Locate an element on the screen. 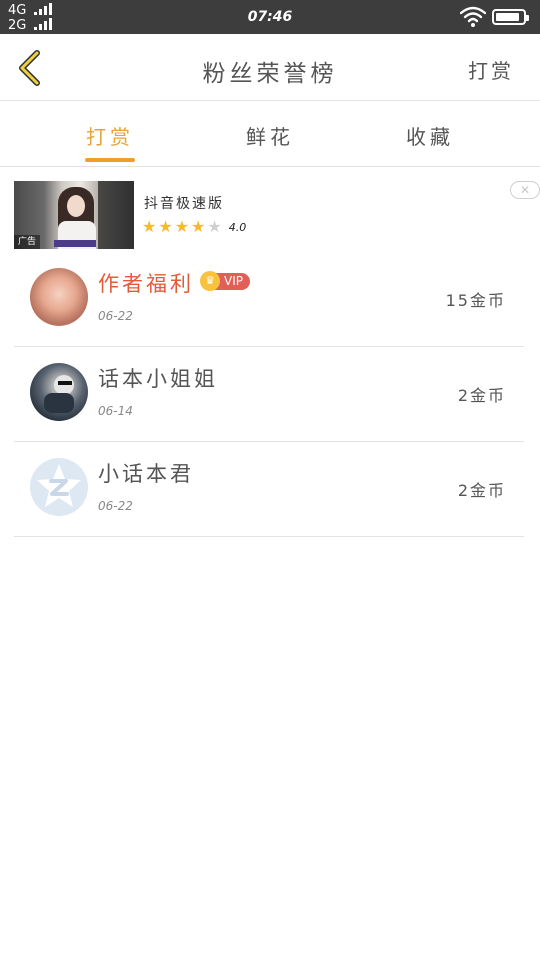  ad-image: 广告 is located at coordinates (74, 215).